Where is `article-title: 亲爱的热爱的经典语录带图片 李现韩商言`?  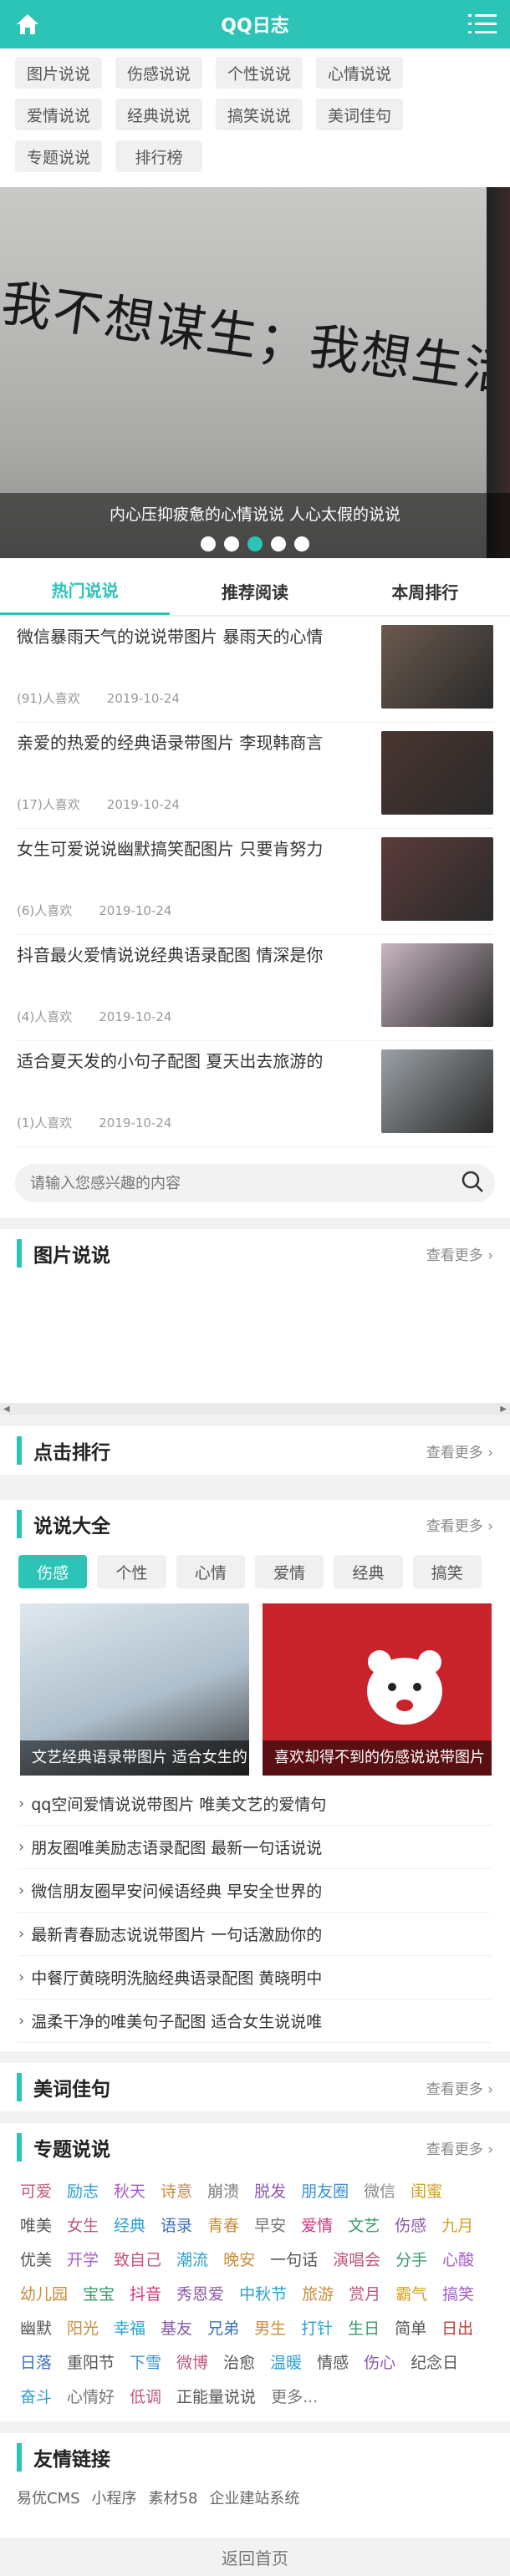 article-title: 亲爱的热爱的经典语录带图片 李现韩商言 is located at coordinates (199, 743).